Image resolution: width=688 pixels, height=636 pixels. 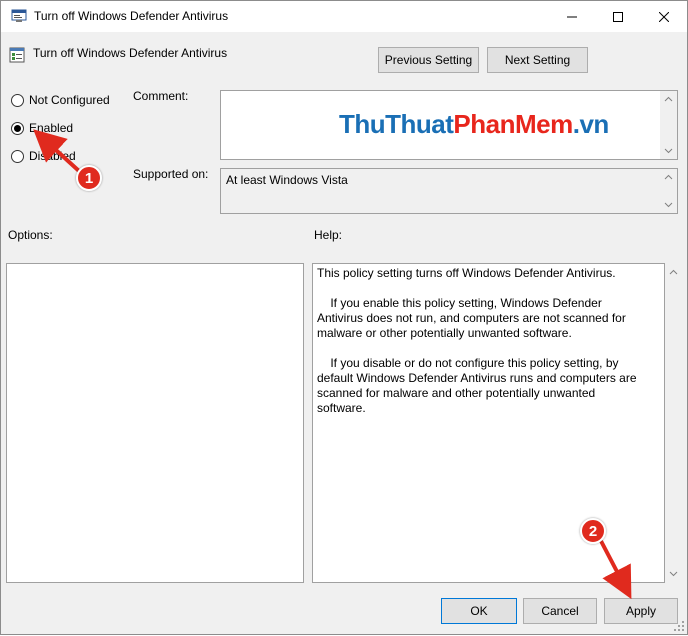 I want to click on radio-not-configured-circle, so click(x=17, y=100).